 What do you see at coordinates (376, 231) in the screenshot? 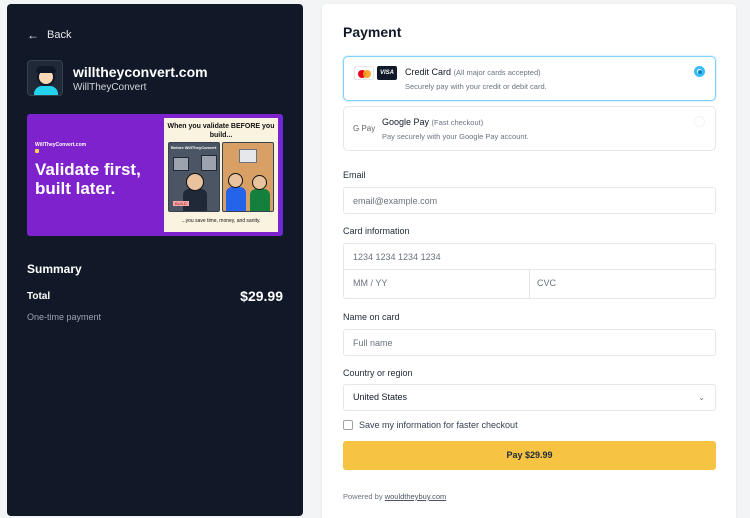
I see `card-info-label: Card information` at bounding box center [376, 231].